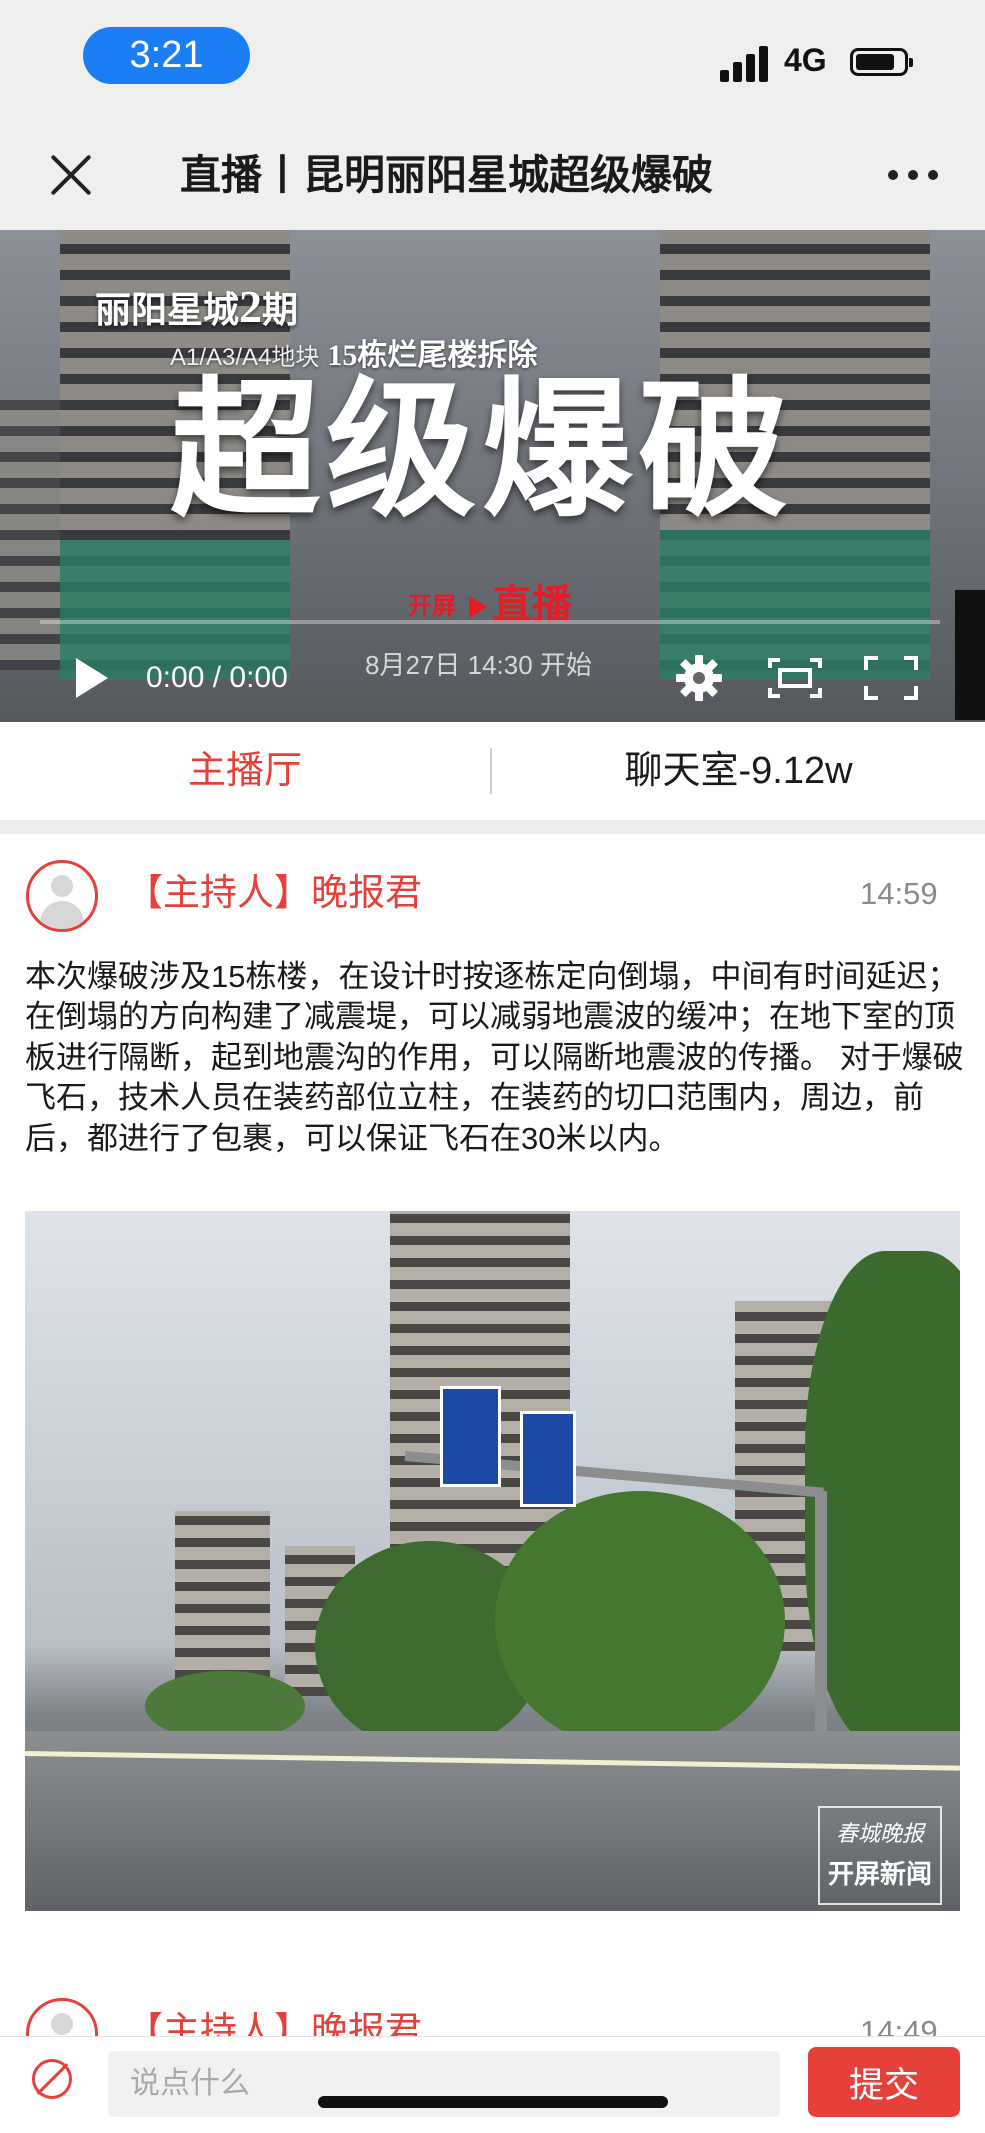 Image resolution: width=985 pixels, height=2133 pixels. I want to click on signal-icon, so click(746, 63).